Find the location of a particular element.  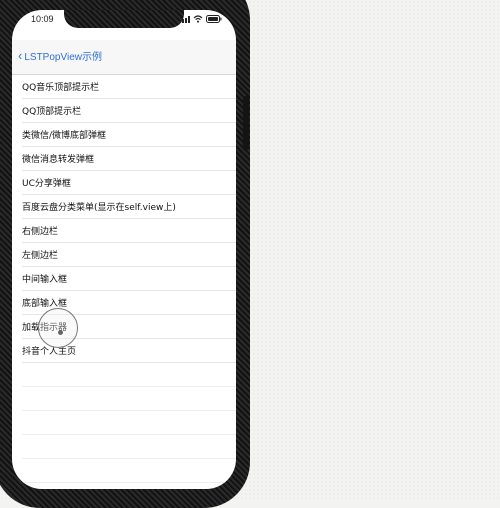

notch is located at coordinates (124, 19).